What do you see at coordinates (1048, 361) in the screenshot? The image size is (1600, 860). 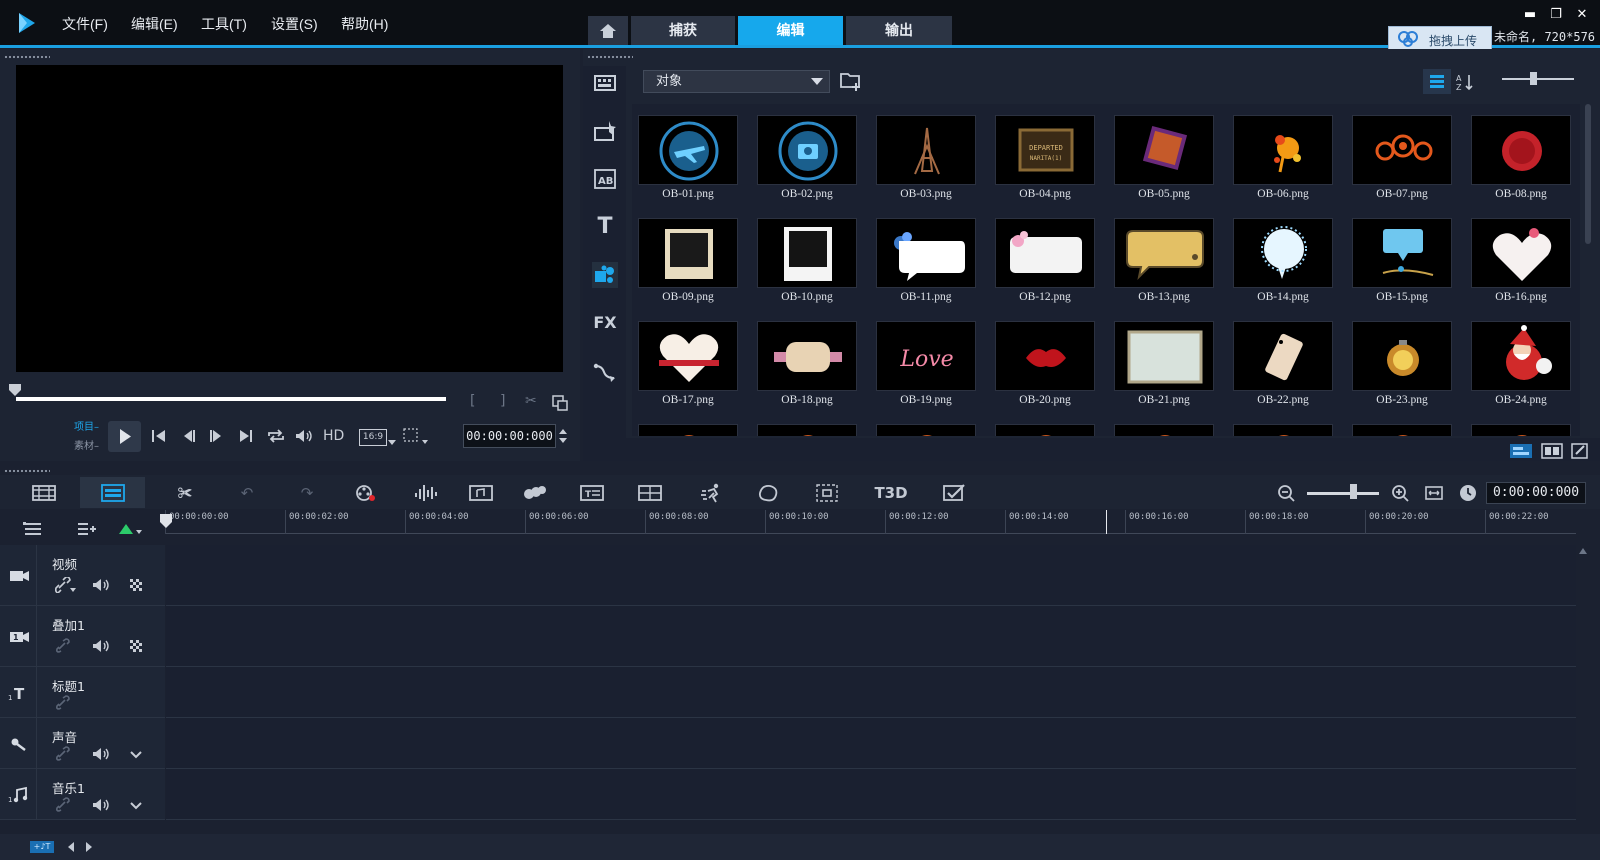 I see `library-item: OB-20.png` at bounding box center [1048, 361].